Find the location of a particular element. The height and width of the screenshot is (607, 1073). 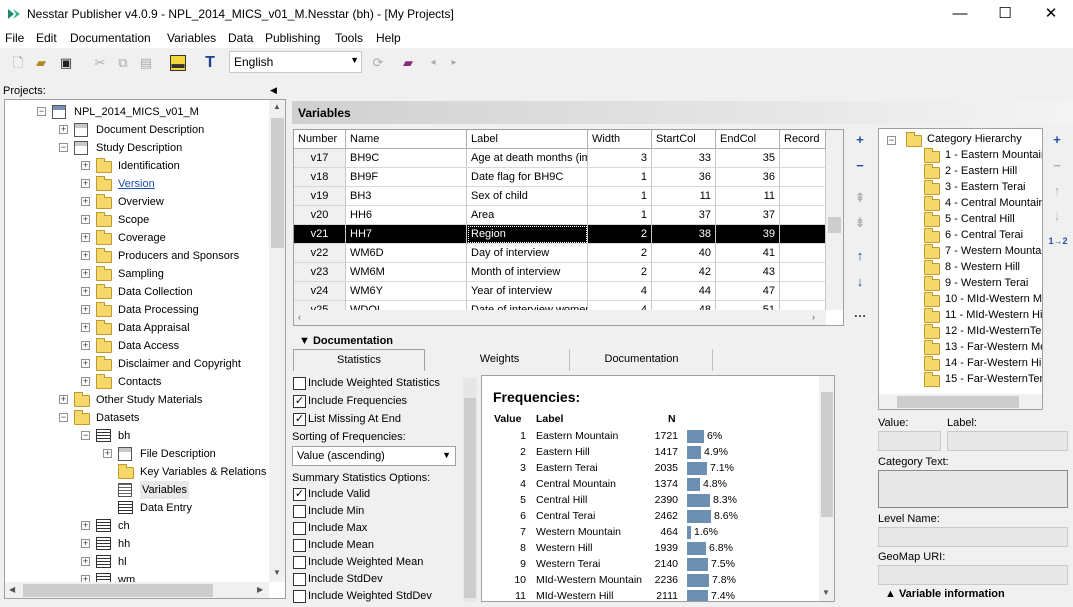

cell-end: 11 is located at coordinates (748, 196).